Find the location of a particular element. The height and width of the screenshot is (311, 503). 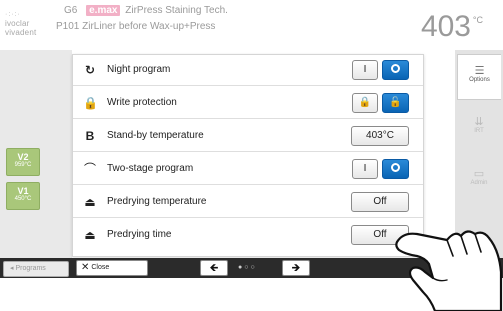

current-temperature: 403 is located at coordinates (445, 26).